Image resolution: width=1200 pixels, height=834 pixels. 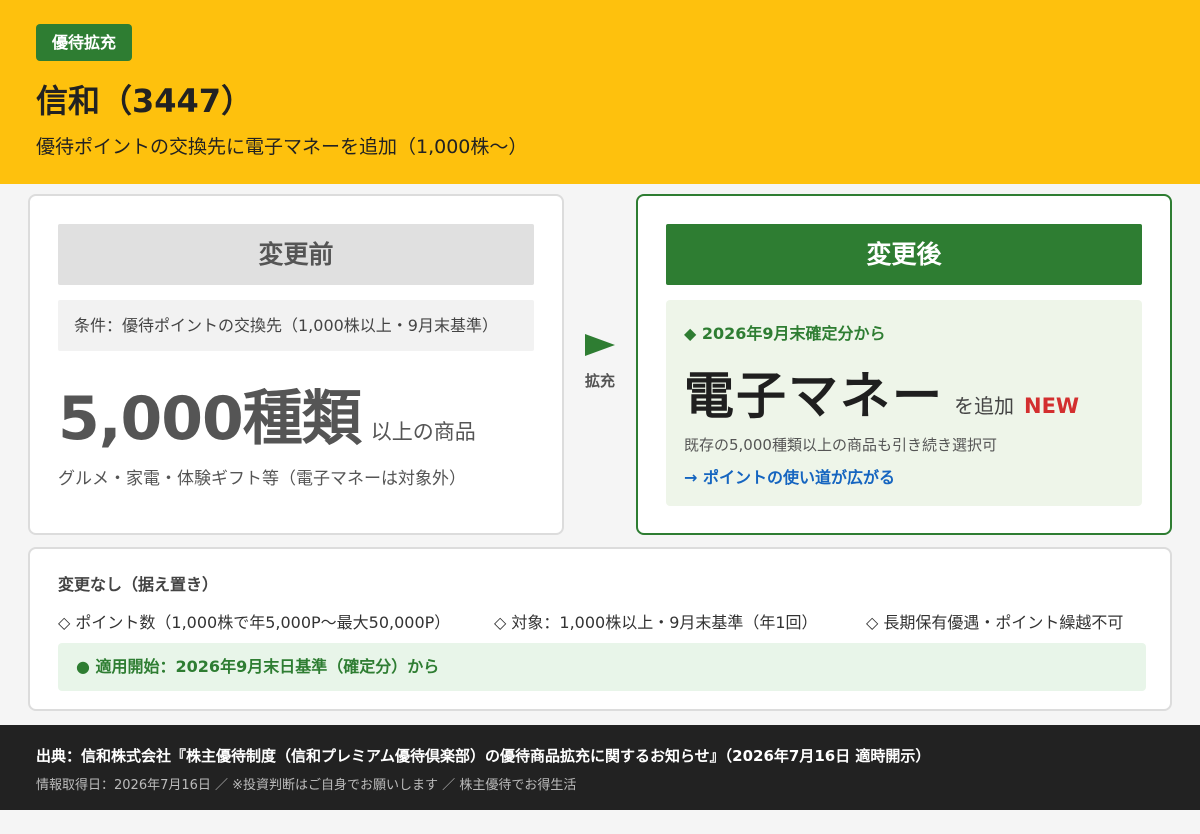 What do you see at coordinates (600, 362) in the screenshot?
I see `transition-indicator: 拡充` at bounding box center [600, 362].